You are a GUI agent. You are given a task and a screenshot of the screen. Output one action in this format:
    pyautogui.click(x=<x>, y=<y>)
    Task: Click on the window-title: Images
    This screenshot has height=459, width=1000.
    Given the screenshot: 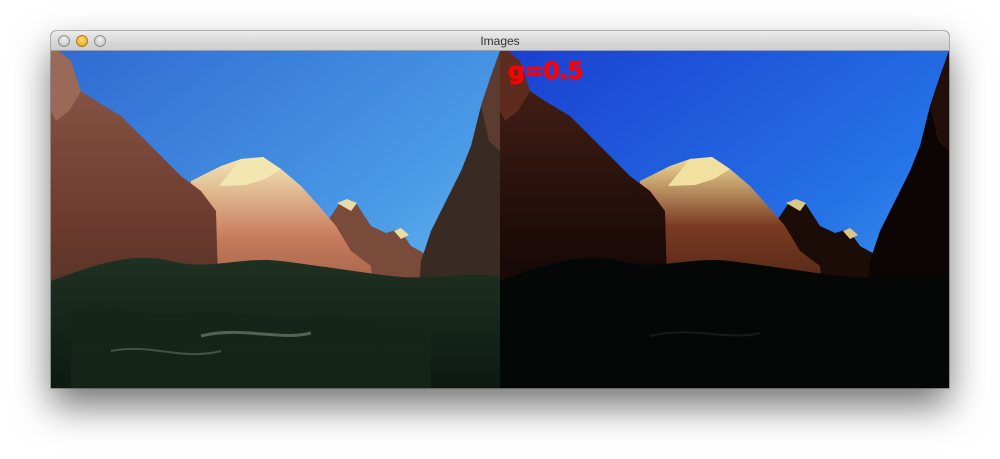 What is the action you would take?
    pyautogui.click(x=500, y=41)
    